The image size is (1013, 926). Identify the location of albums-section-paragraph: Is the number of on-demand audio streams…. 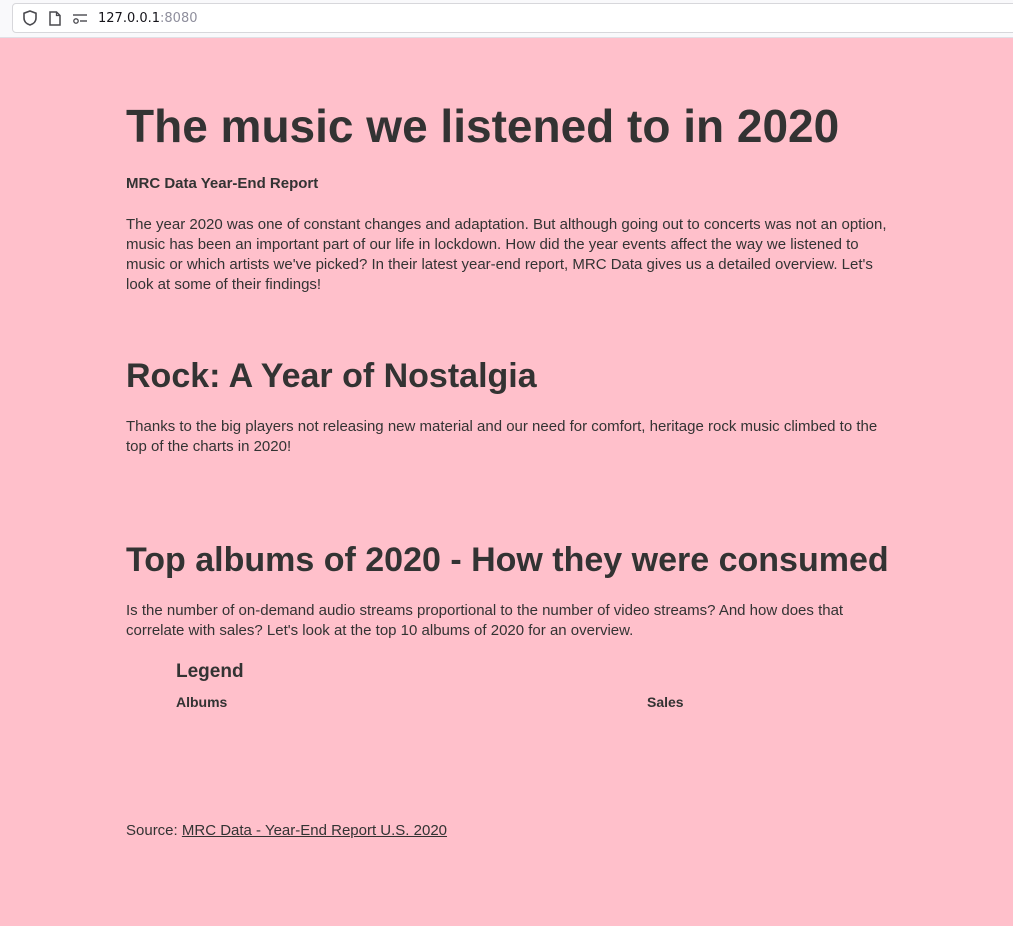
(485, 620).